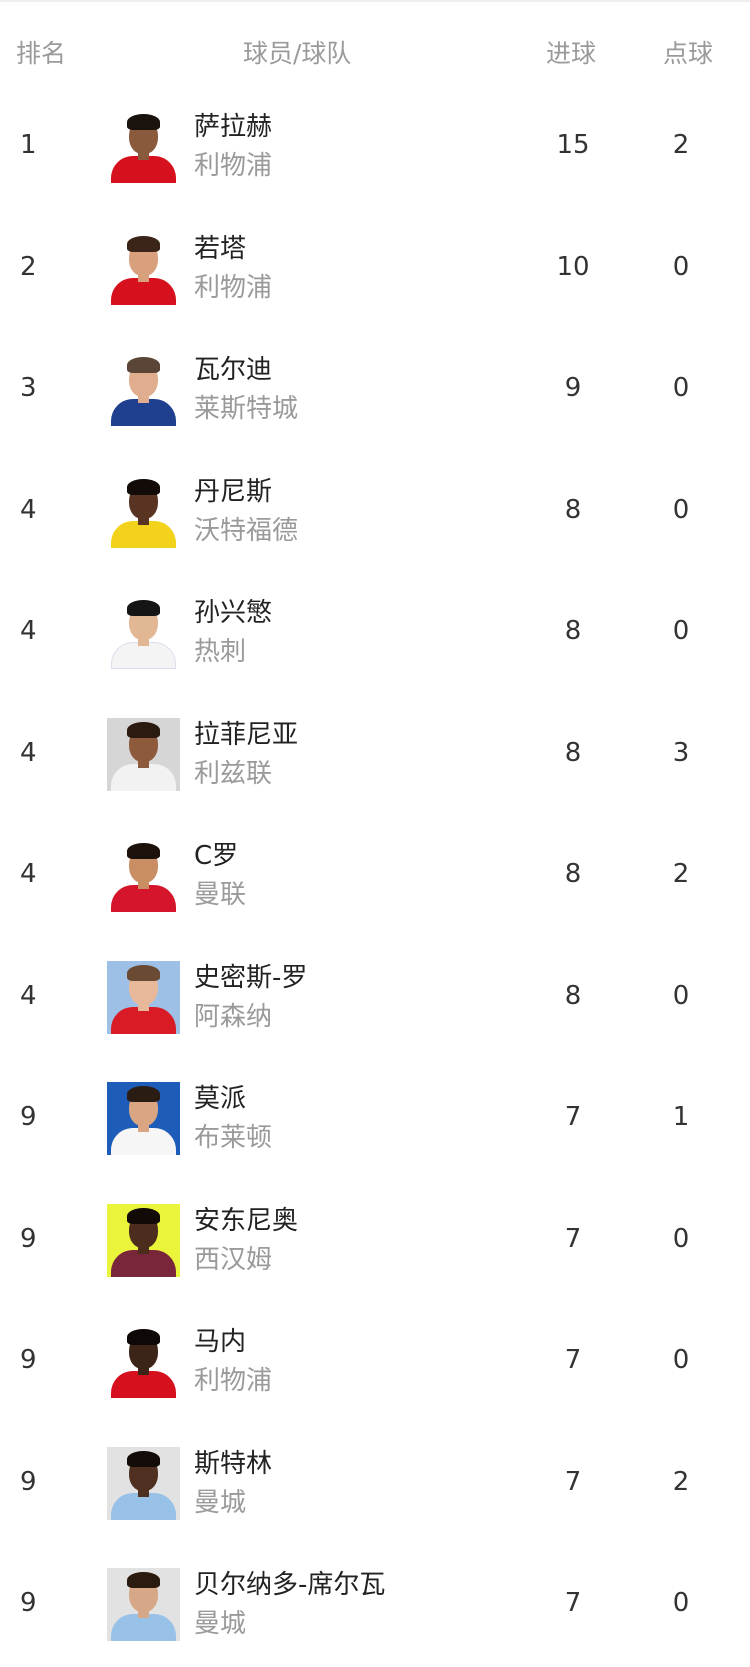  Describe the element at coordinates (375, 147) in the screenshot. I see `table-row: 1 萨拉赫 利物浦 15 2` at that location.